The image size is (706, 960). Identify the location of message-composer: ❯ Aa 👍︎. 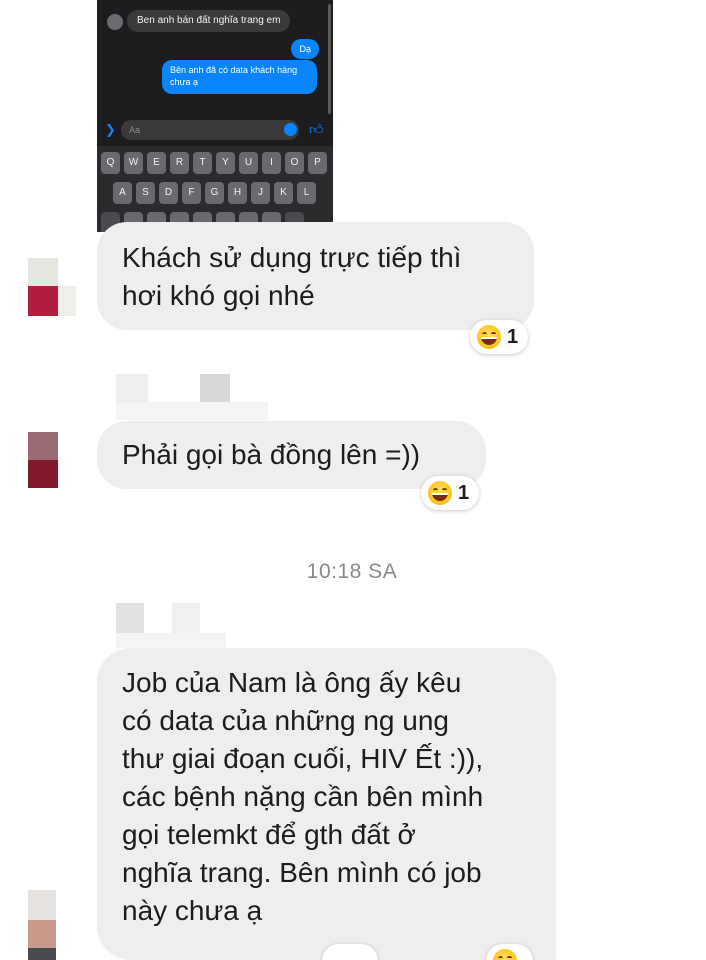
(215, 131).